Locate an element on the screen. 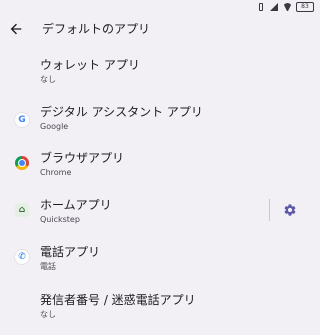  list-item-title: デジタル アシスタント アプリ is located at coordinates (121, 112).